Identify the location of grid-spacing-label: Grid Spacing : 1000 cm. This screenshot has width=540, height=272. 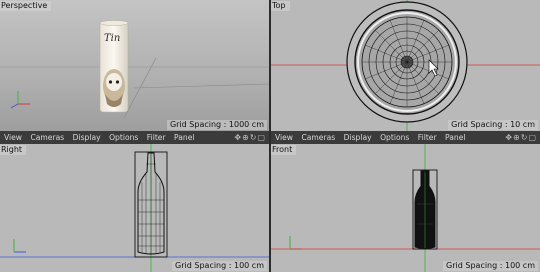
(216, 125).